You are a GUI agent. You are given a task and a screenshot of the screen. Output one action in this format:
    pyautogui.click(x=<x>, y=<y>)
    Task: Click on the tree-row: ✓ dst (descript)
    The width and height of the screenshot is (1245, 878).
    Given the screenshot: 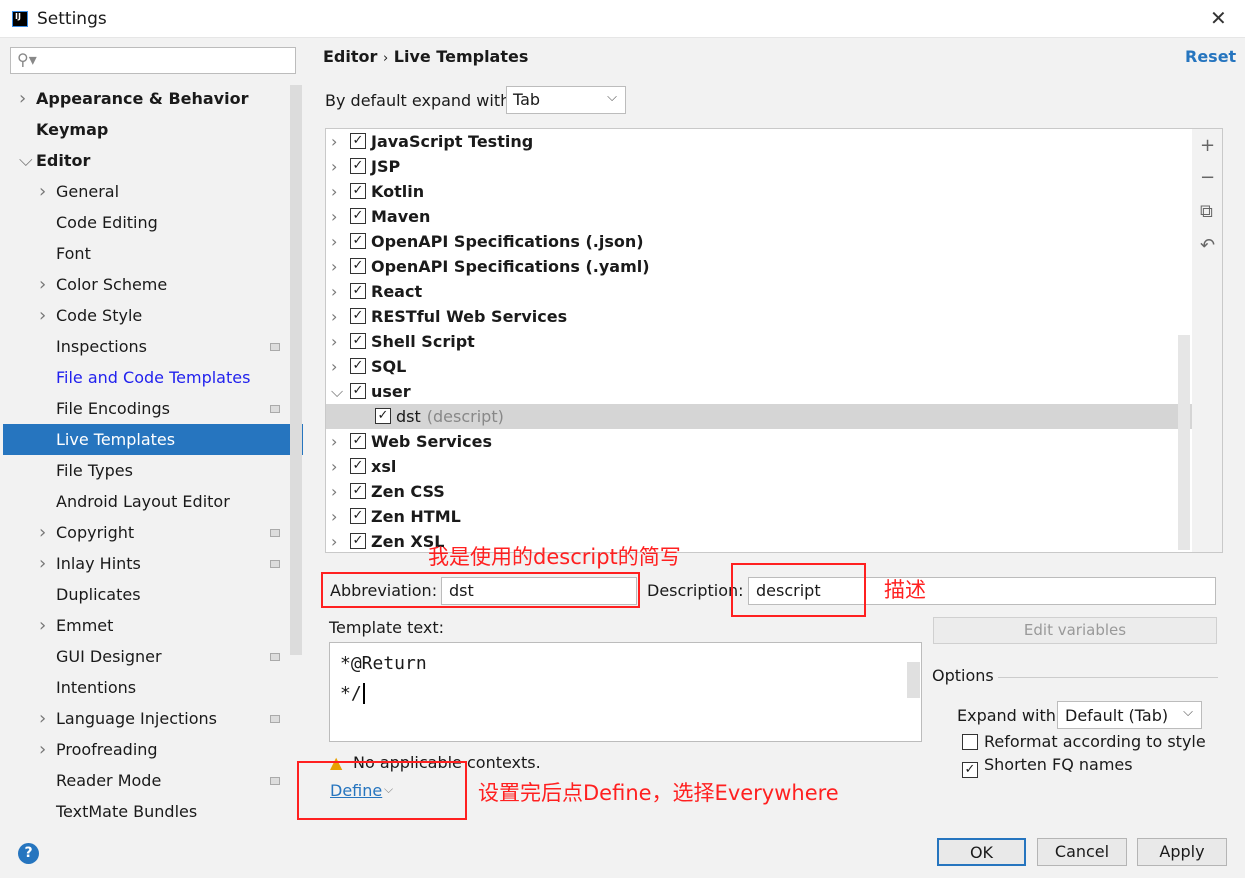 What is the action you would take?
    pyautogui.click(x=759, y=416)
    